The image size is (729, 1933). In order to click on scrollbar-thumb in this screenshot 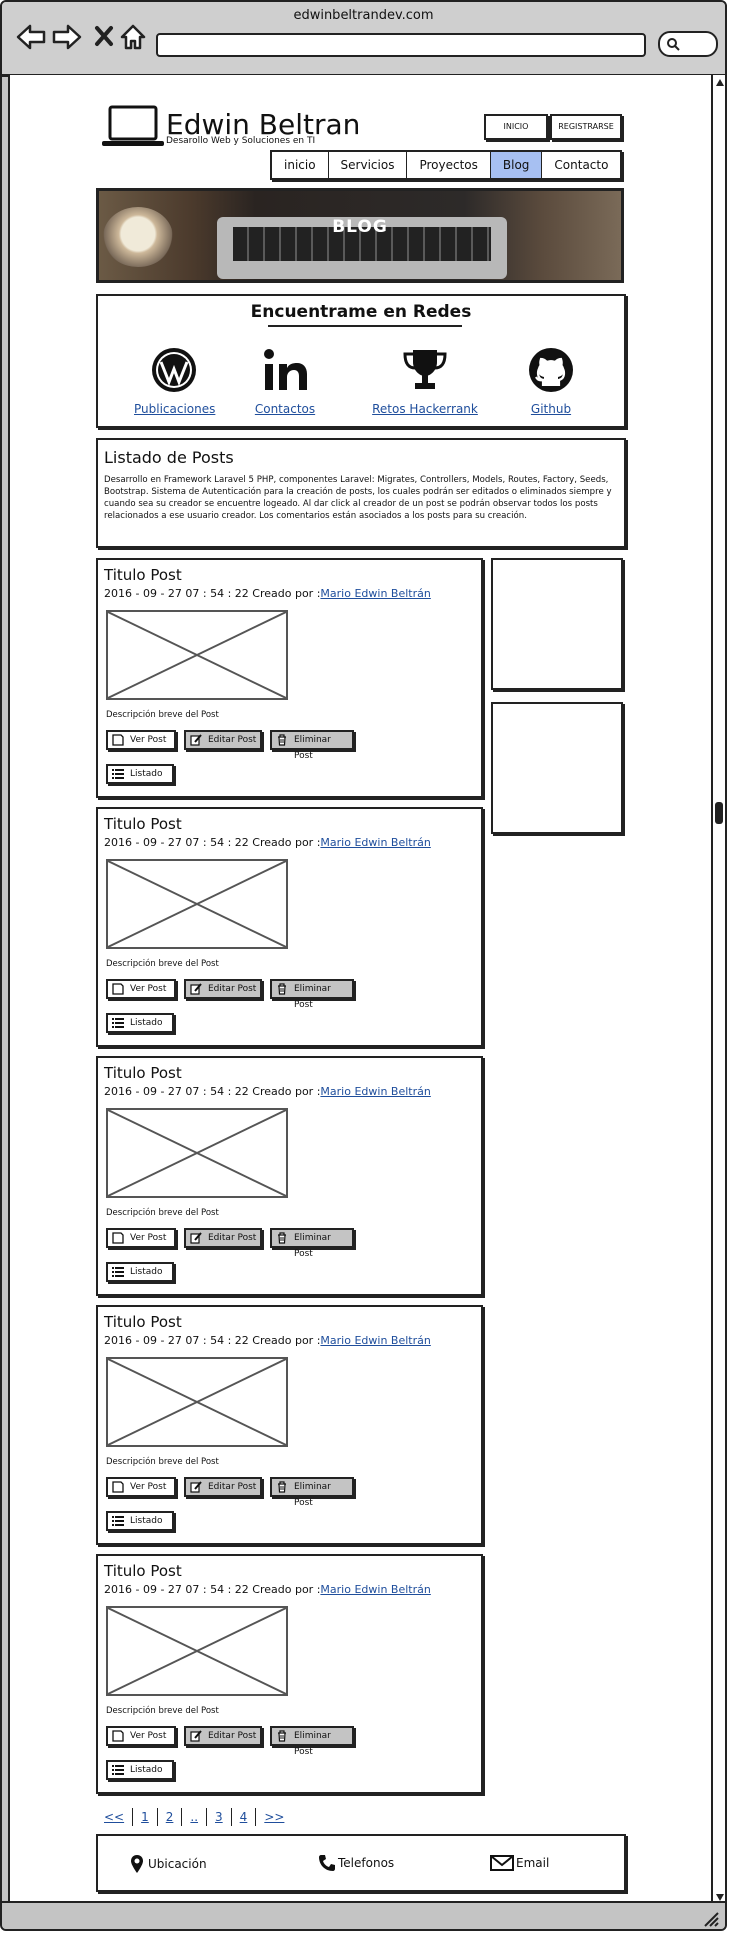, I will do `click(719, 813)`.